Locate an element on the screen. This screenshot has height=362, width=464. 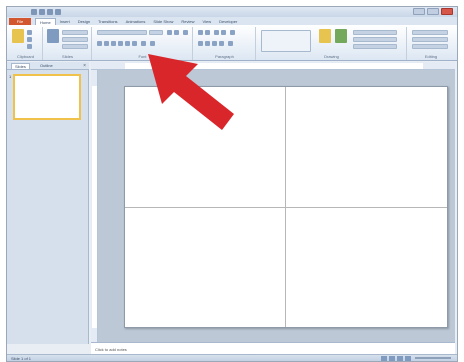
tab-review: Review is located at coordinates (187, 21).